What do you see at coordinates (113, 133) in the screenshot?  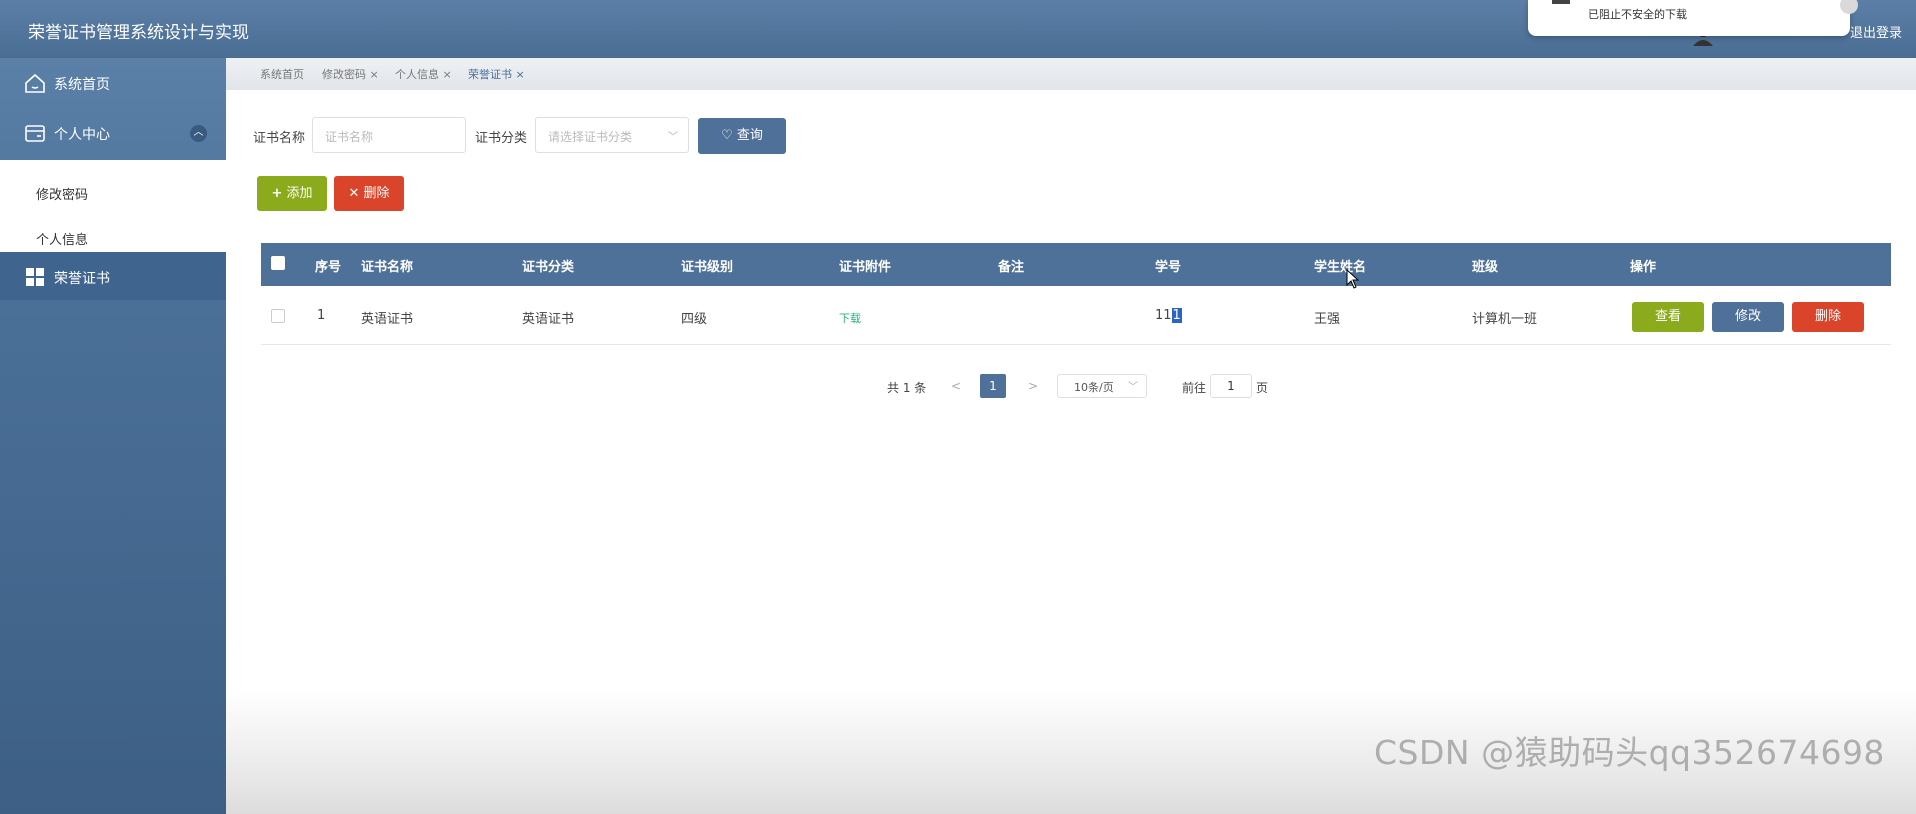 I see `sidebar-item-personal-center: 个人中心 ︿` at bounding box center [113, 133].